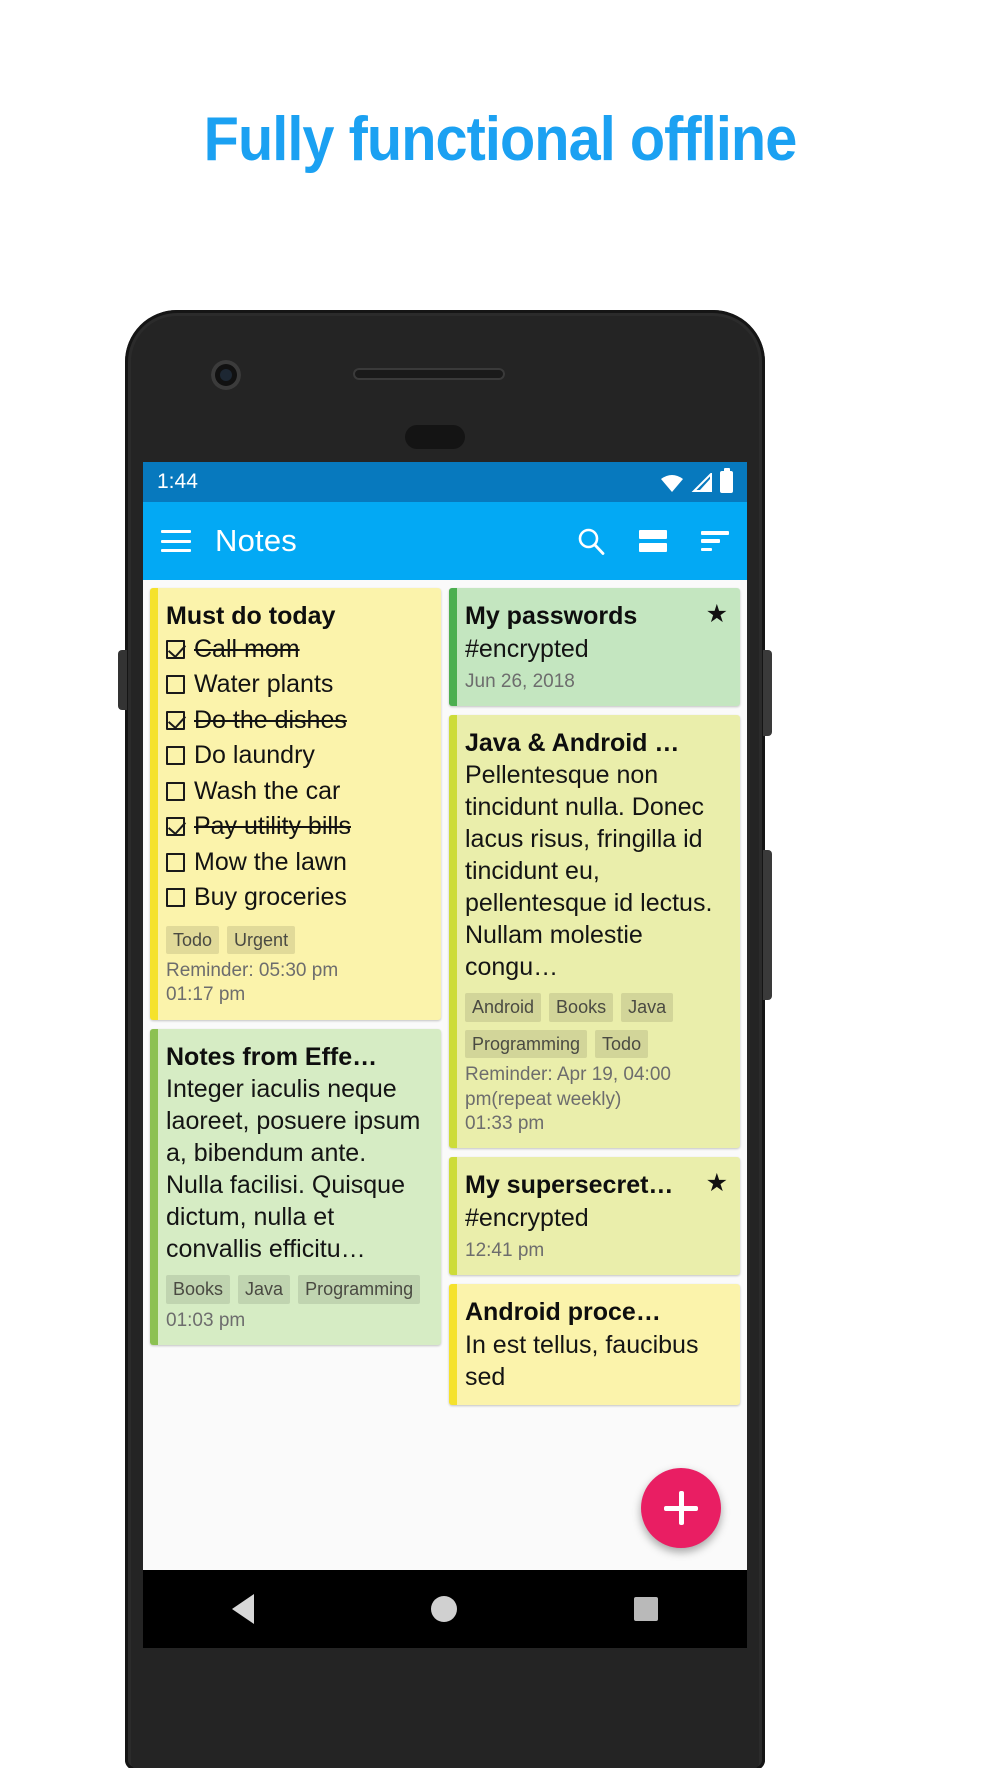 The width and height of the screenshot is (1000, 1768). Describe the element at coordinates (726, 480) in the screenshot. I see `battery-icon` at that location.